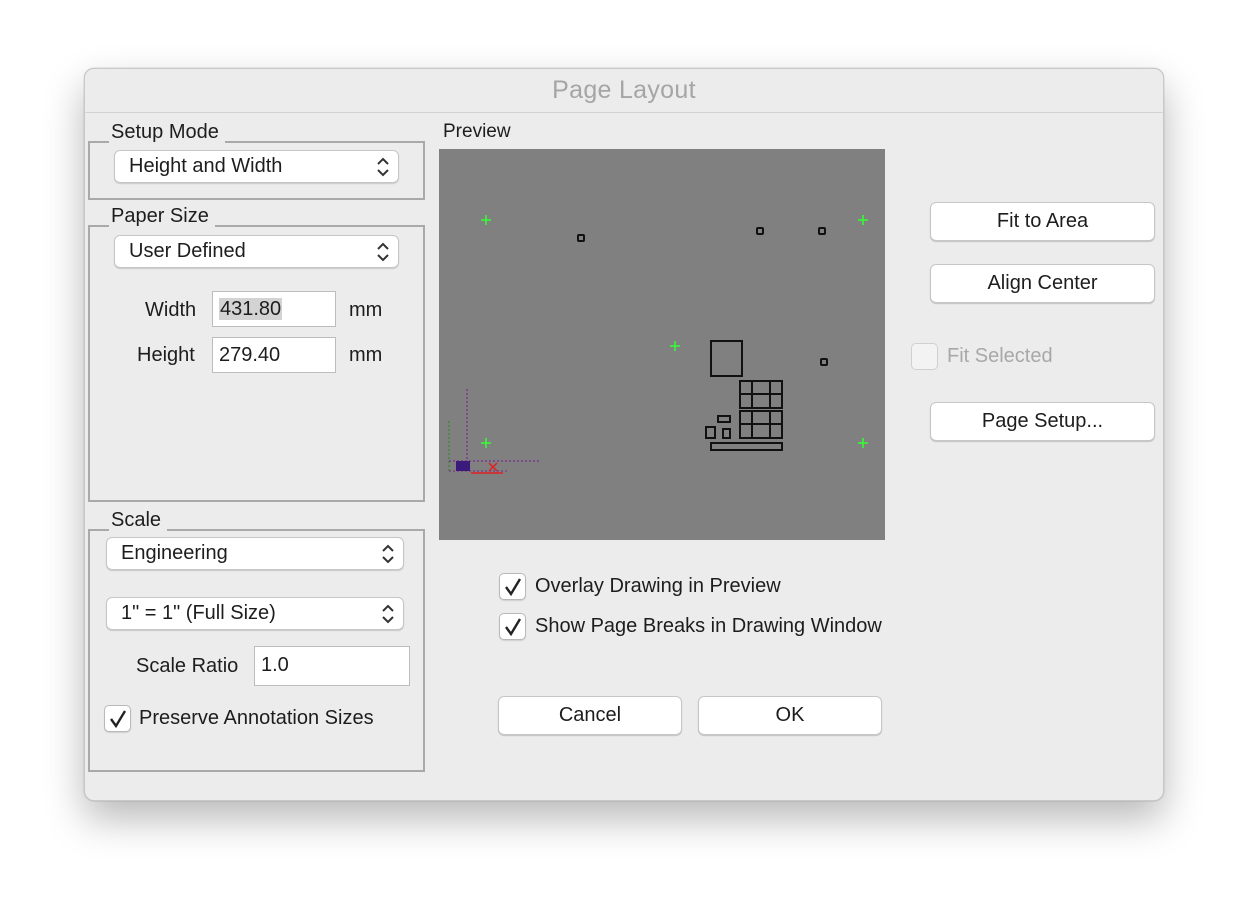 This screenshot has width=1248, height=902. What do you see at coordinates (366, 355) in the screenshot?
I see `height-unit: mm` at bounding box center [366, 355].